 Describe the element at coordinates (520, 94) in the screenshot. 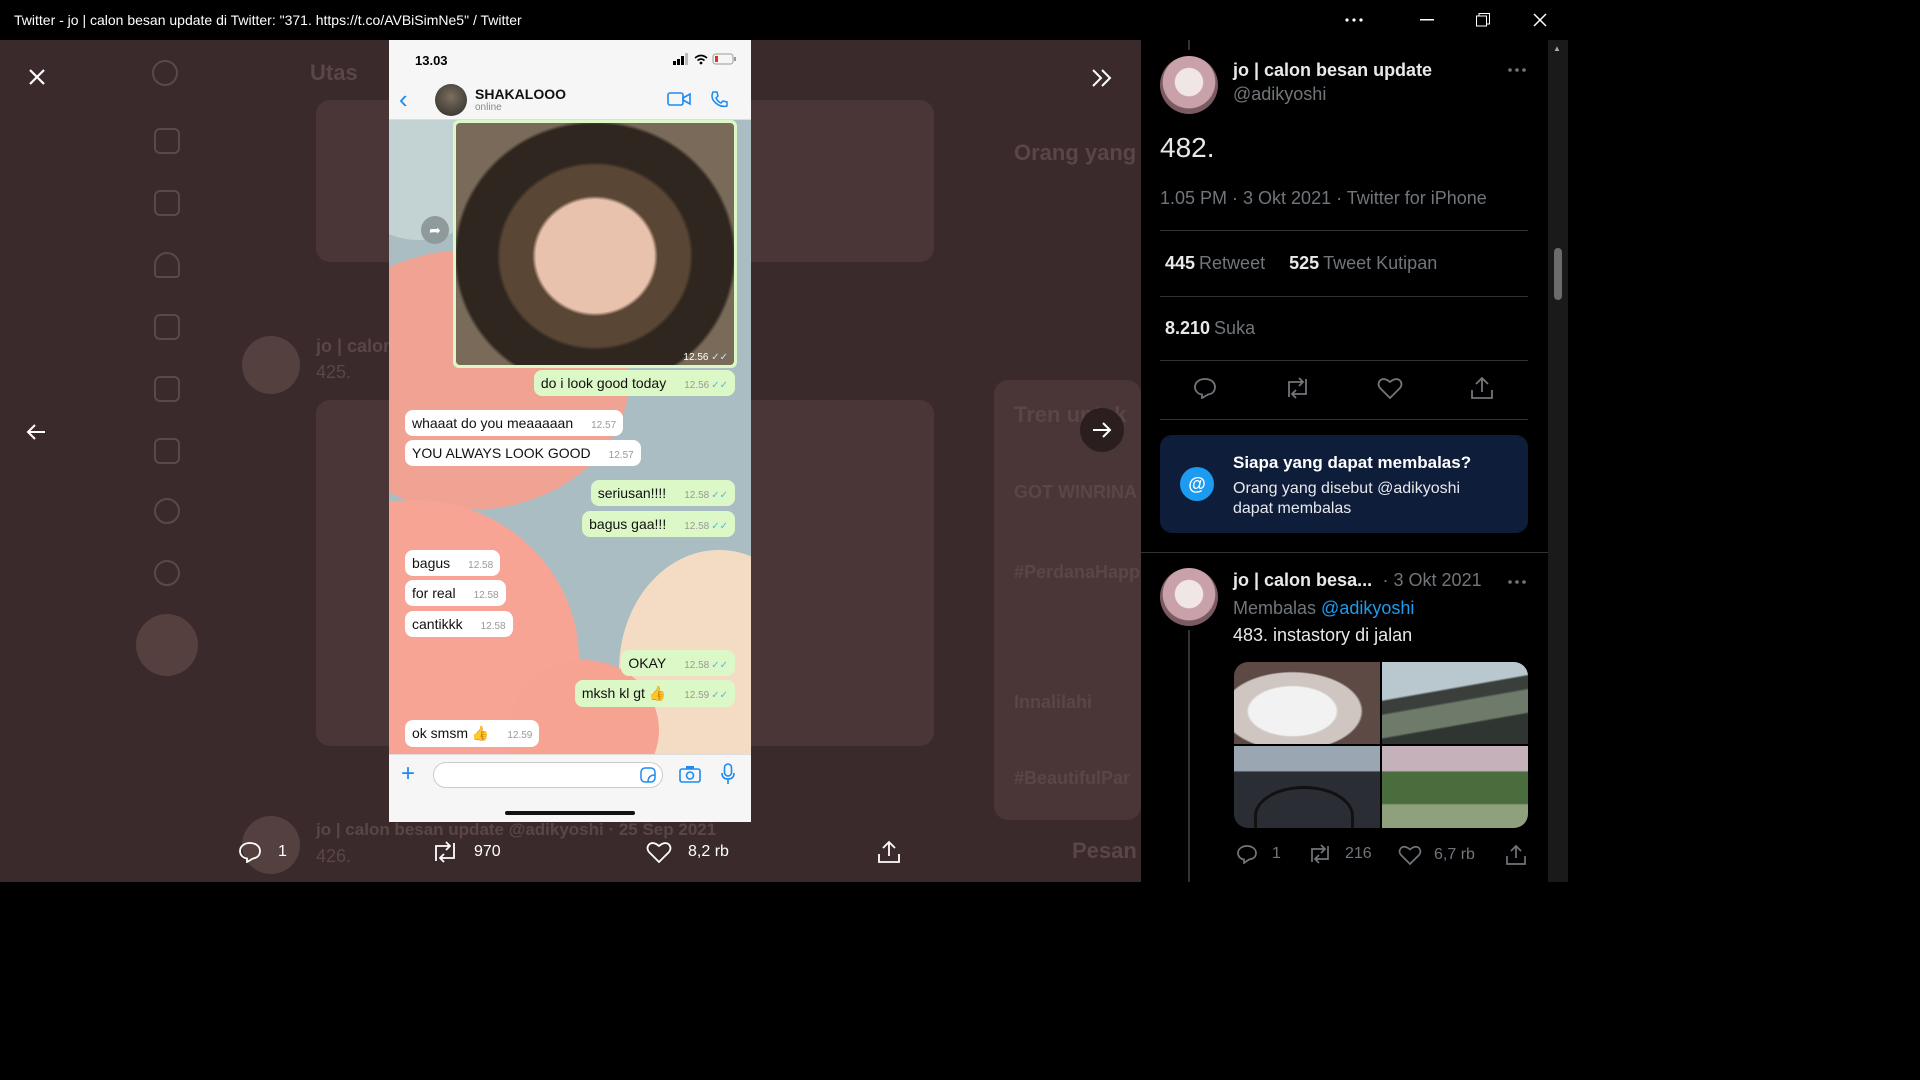

I see `contact-name: SHAKALOOO` at that location.